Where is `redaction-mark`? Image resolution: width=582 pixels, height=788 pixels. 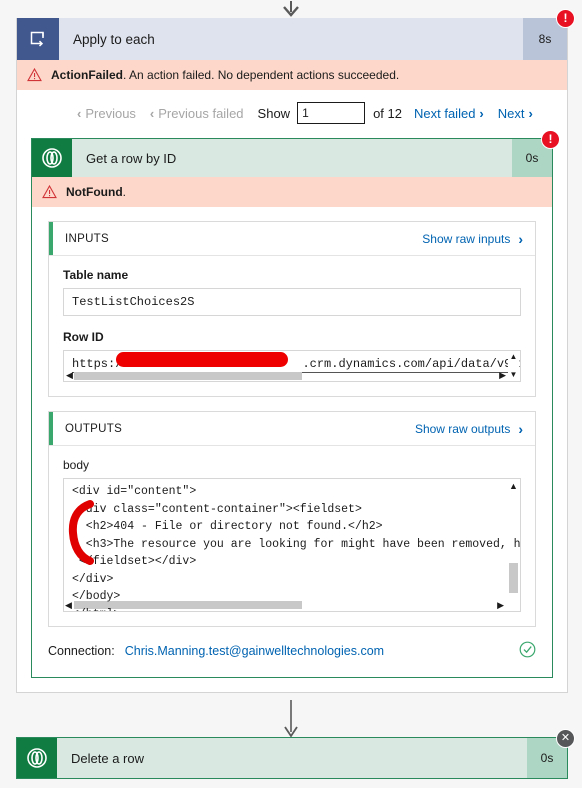
redaction-mark is located at coordinates (202, 359).